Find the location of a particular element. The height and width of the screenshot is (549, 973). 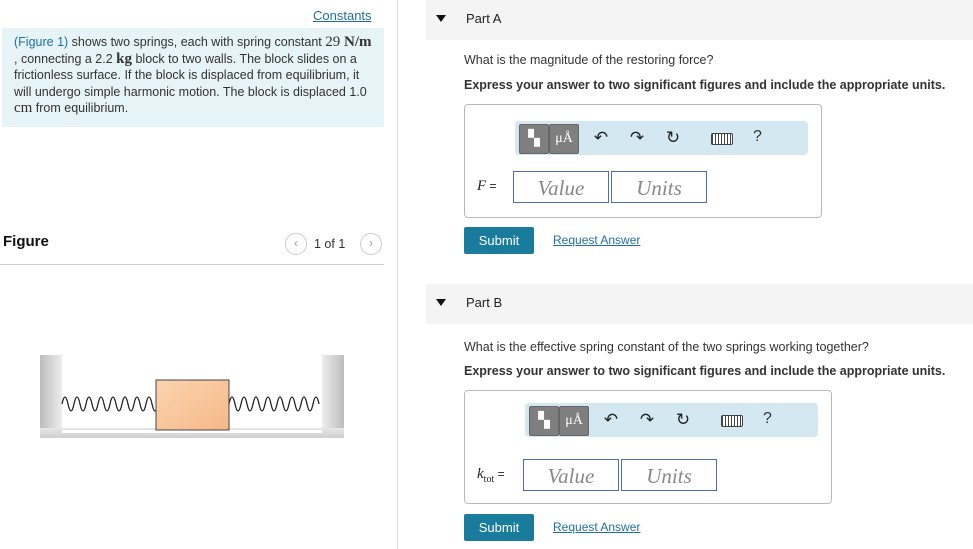

part-a-answer-box: ▚ μÅ ↶ ↷ ↻ ? F = Value Units is located at coordinates (643, 161).